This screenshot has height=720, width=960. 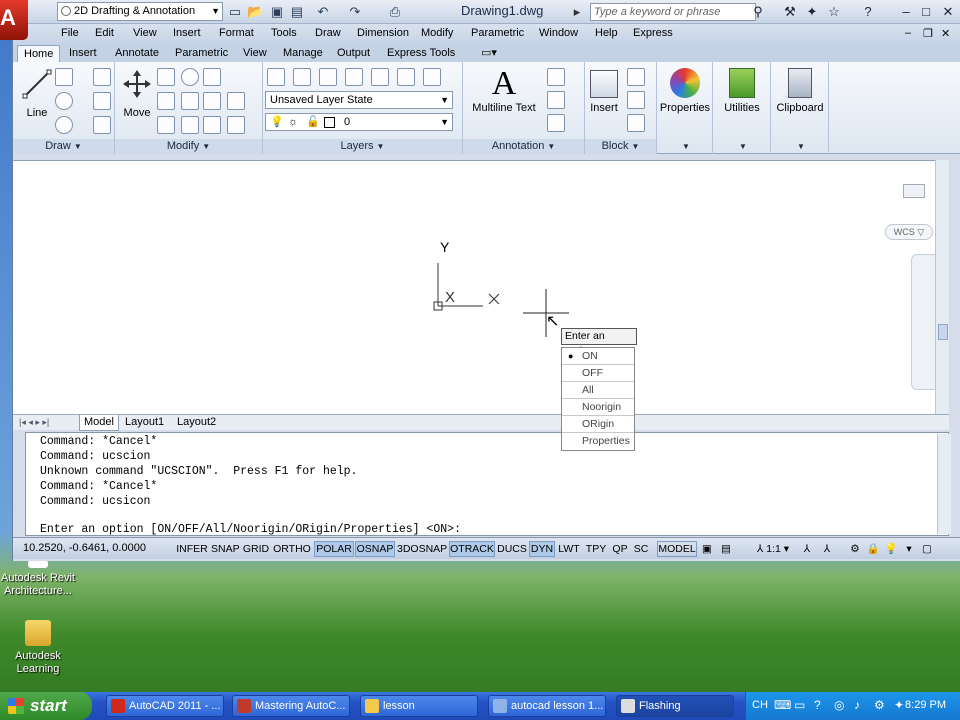 What do you see at coordinates (598, 356) in the screenshot?
I see `option-on: ● ON` at bounding box center [598, 356].